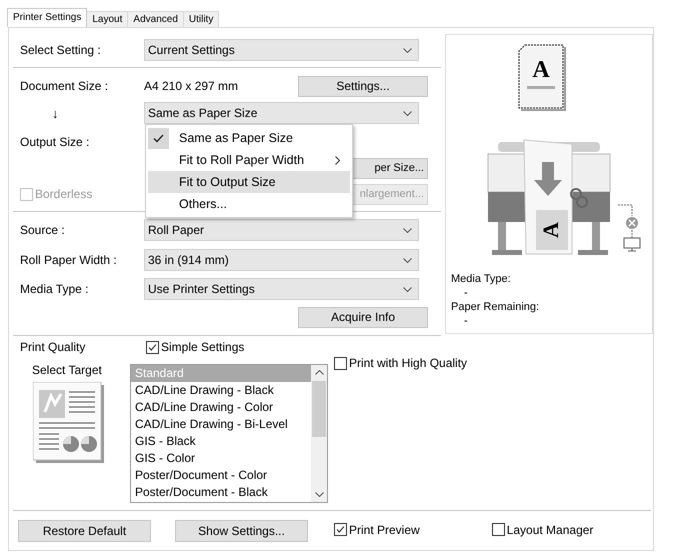  I want to click on printer-drawing: A, so click(549, 196).